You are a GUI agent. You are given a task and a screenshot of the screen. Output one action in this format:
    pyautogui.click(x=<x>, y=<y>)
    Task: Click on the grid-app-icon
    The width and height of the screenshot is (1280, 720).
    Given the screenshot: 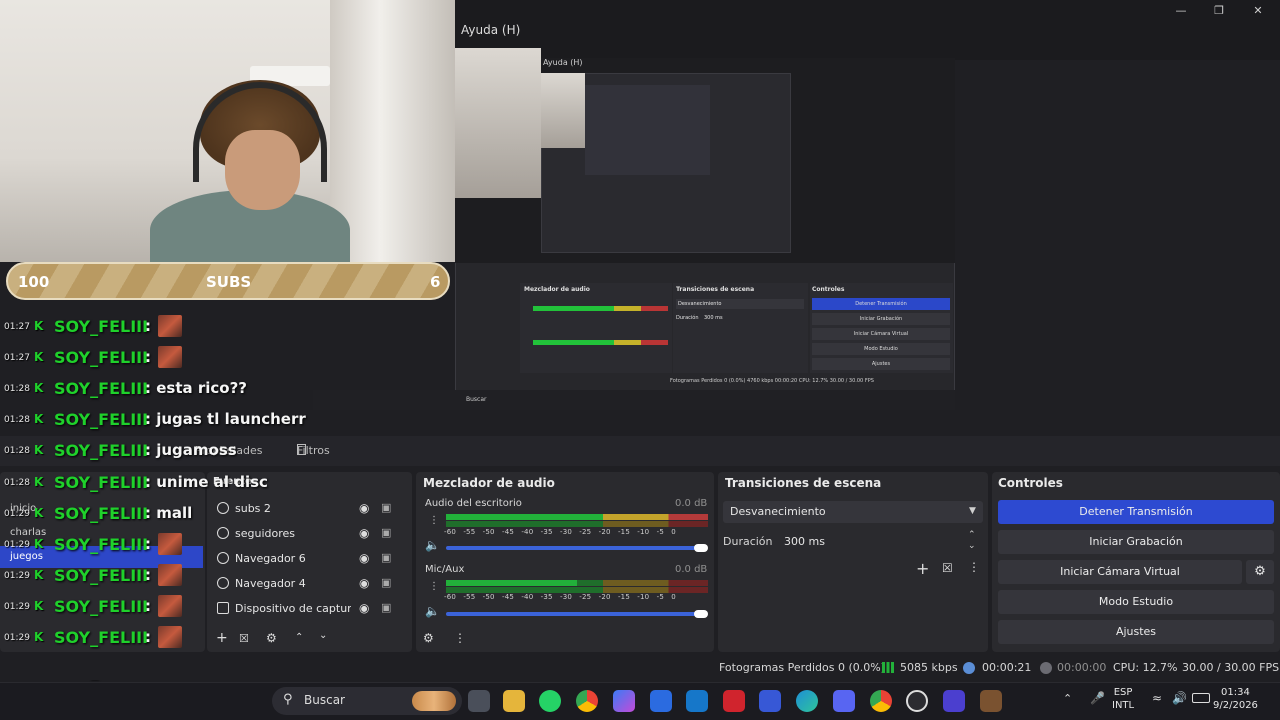 What is the action you would take?
    pyautogui.click(x=954, y=701)
    